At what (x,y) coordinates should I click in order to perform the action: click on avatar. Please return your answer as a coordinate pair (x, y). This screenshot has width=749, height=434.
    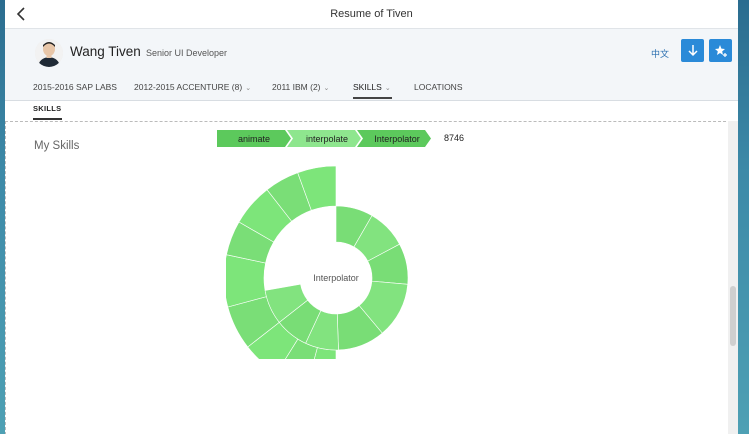
    Looking at the image, I should click on (49, 53).